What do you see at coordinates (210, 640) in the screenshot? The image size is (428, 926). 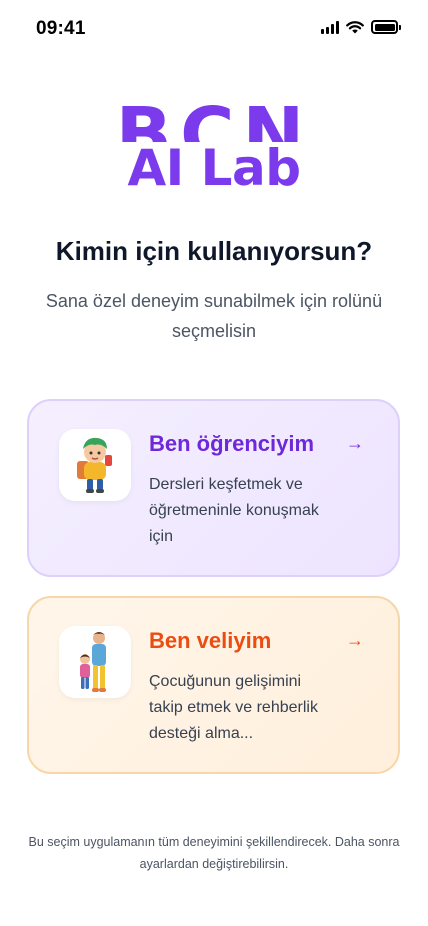 I see `role-title-parent: Ben veliyim` at bounding box center [210, 640].